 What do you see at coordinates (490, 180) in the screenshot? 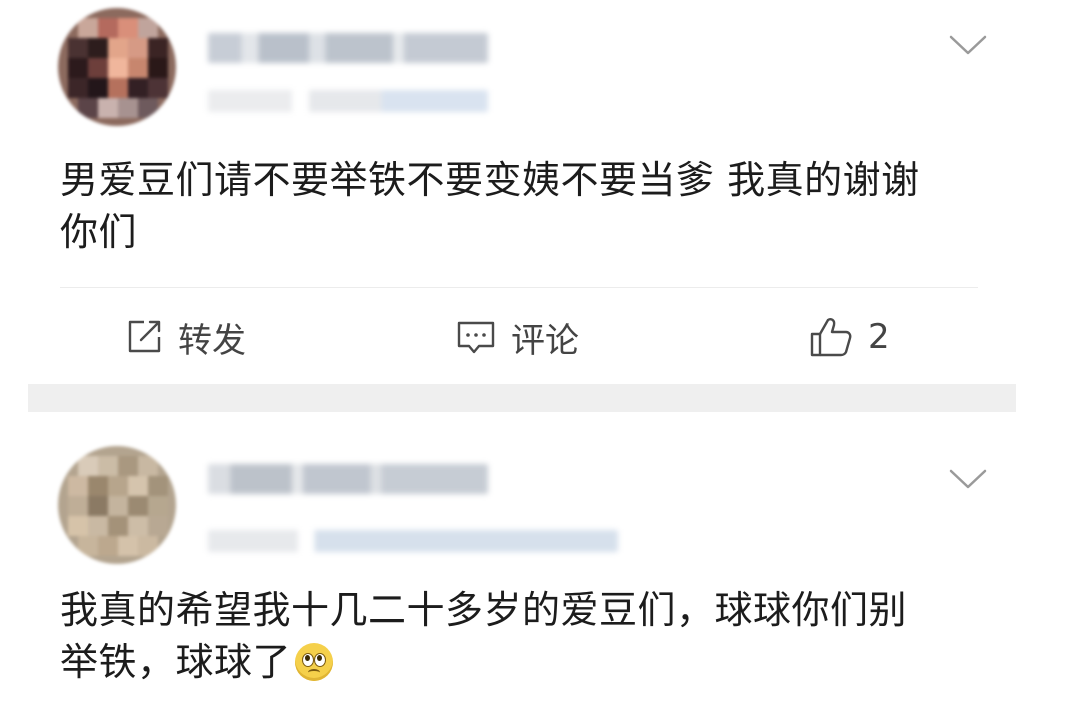
I see `comment-text-line: 男爱豆们请不要举铁不要变姨不要当爹 我真的谢谢` at bounding box center [490, 180].